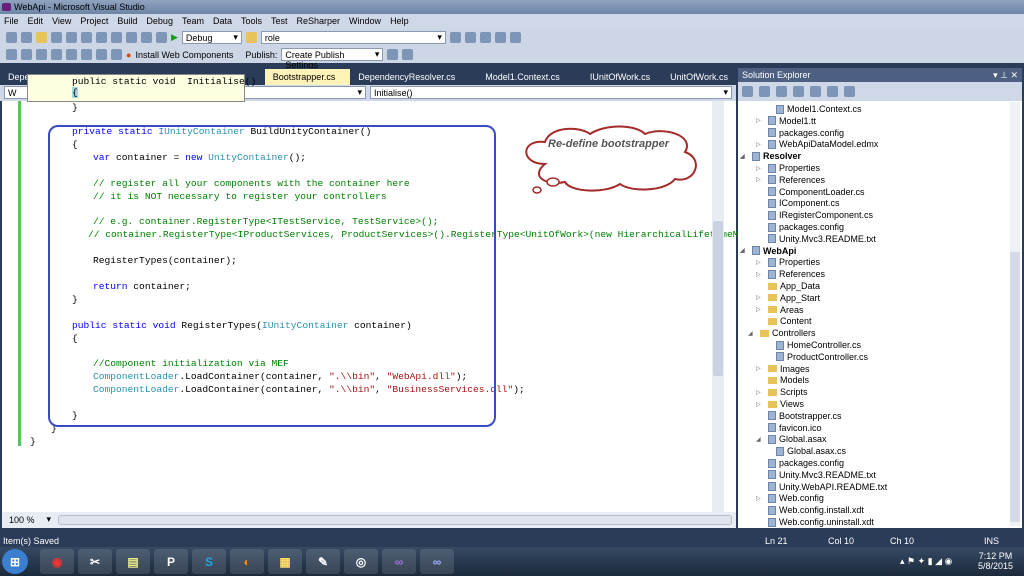 This screenshot has height=576, width=1024. I want to click on paint-icon: ✎, so click(323, 561).